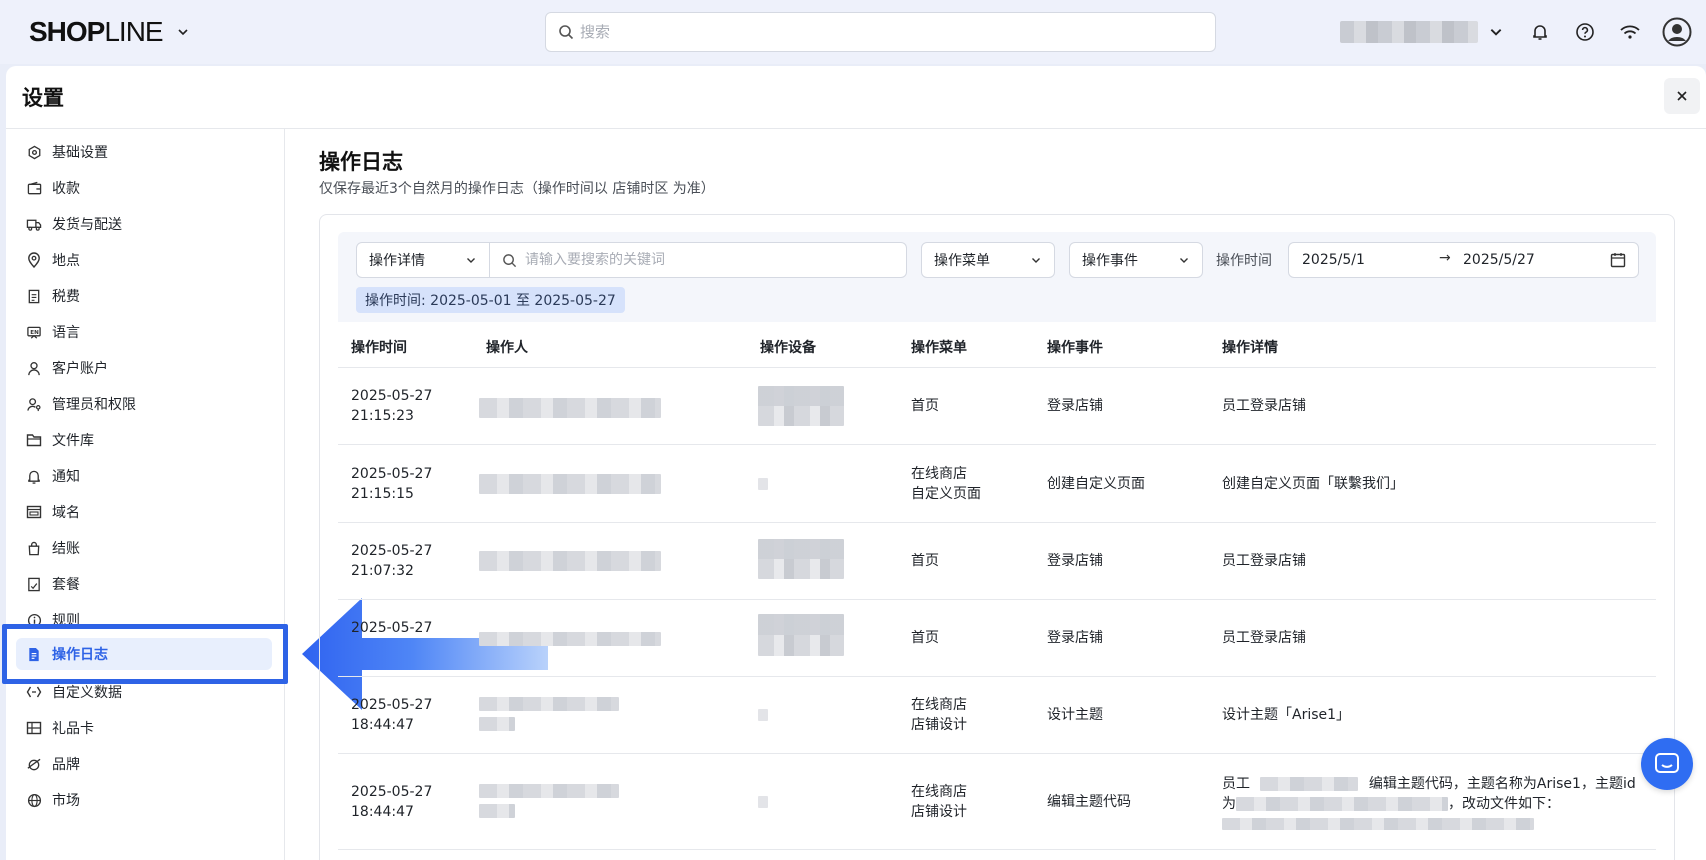 The width and height of the screenshot is (1706, 860). I want to click on sidebar-item-domains: 域名, so click(144, 512).